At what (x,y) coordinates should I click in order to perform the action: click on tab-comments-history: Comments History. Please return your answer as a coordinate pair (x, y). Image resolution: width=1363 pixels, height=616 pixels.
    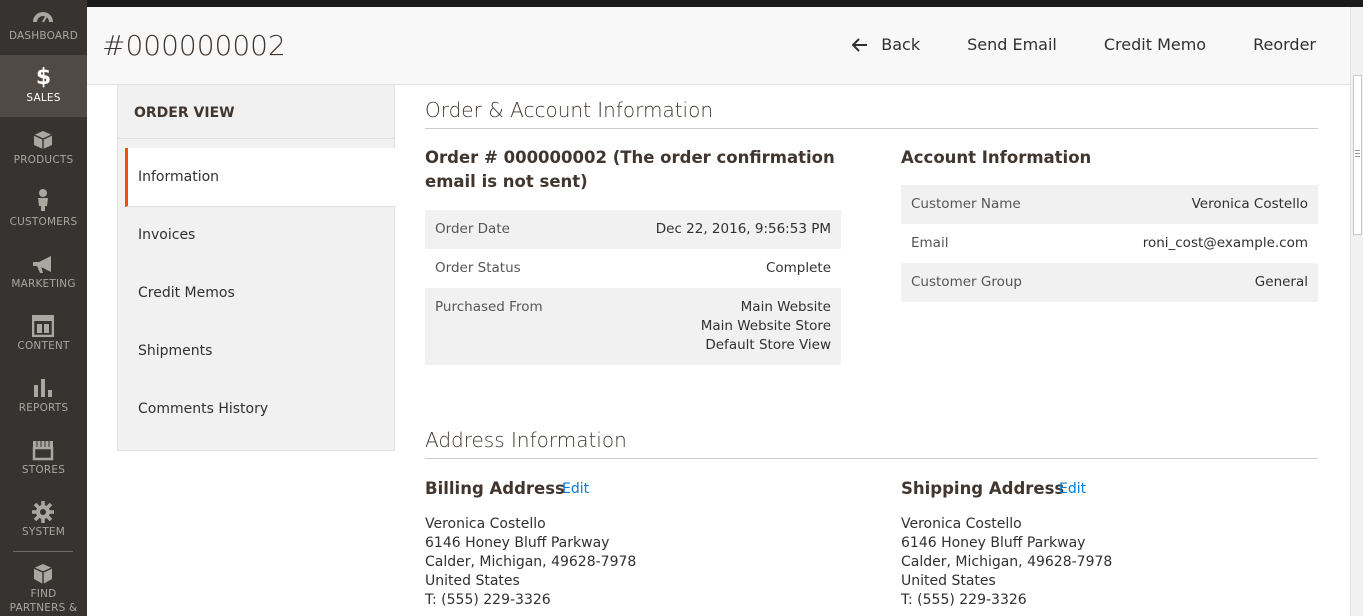
    Looking at the image, I should click on (203, 409).